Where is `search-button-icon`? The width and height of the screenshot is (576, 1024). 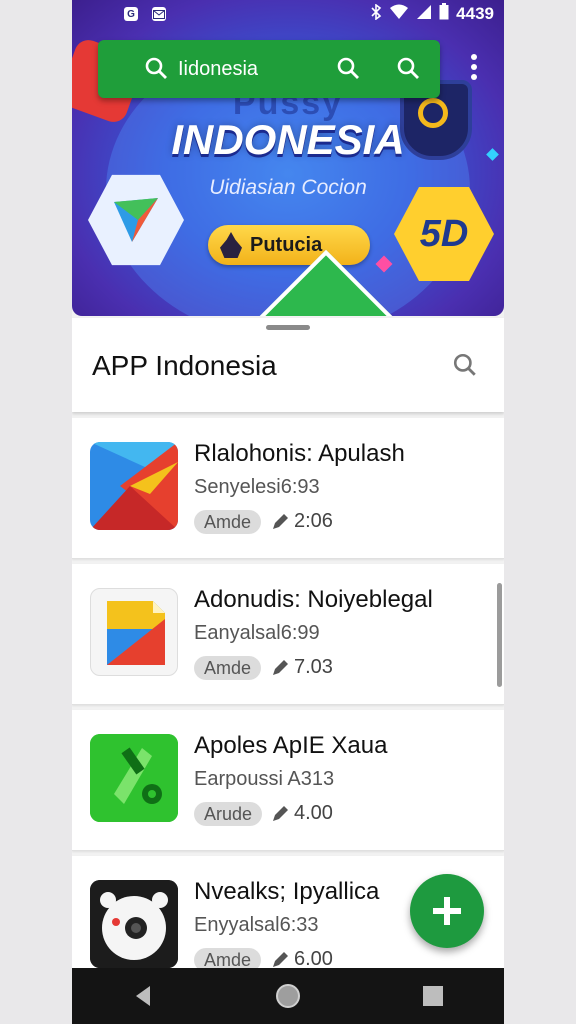
search-button-icon is located at coordinates (408, 68).